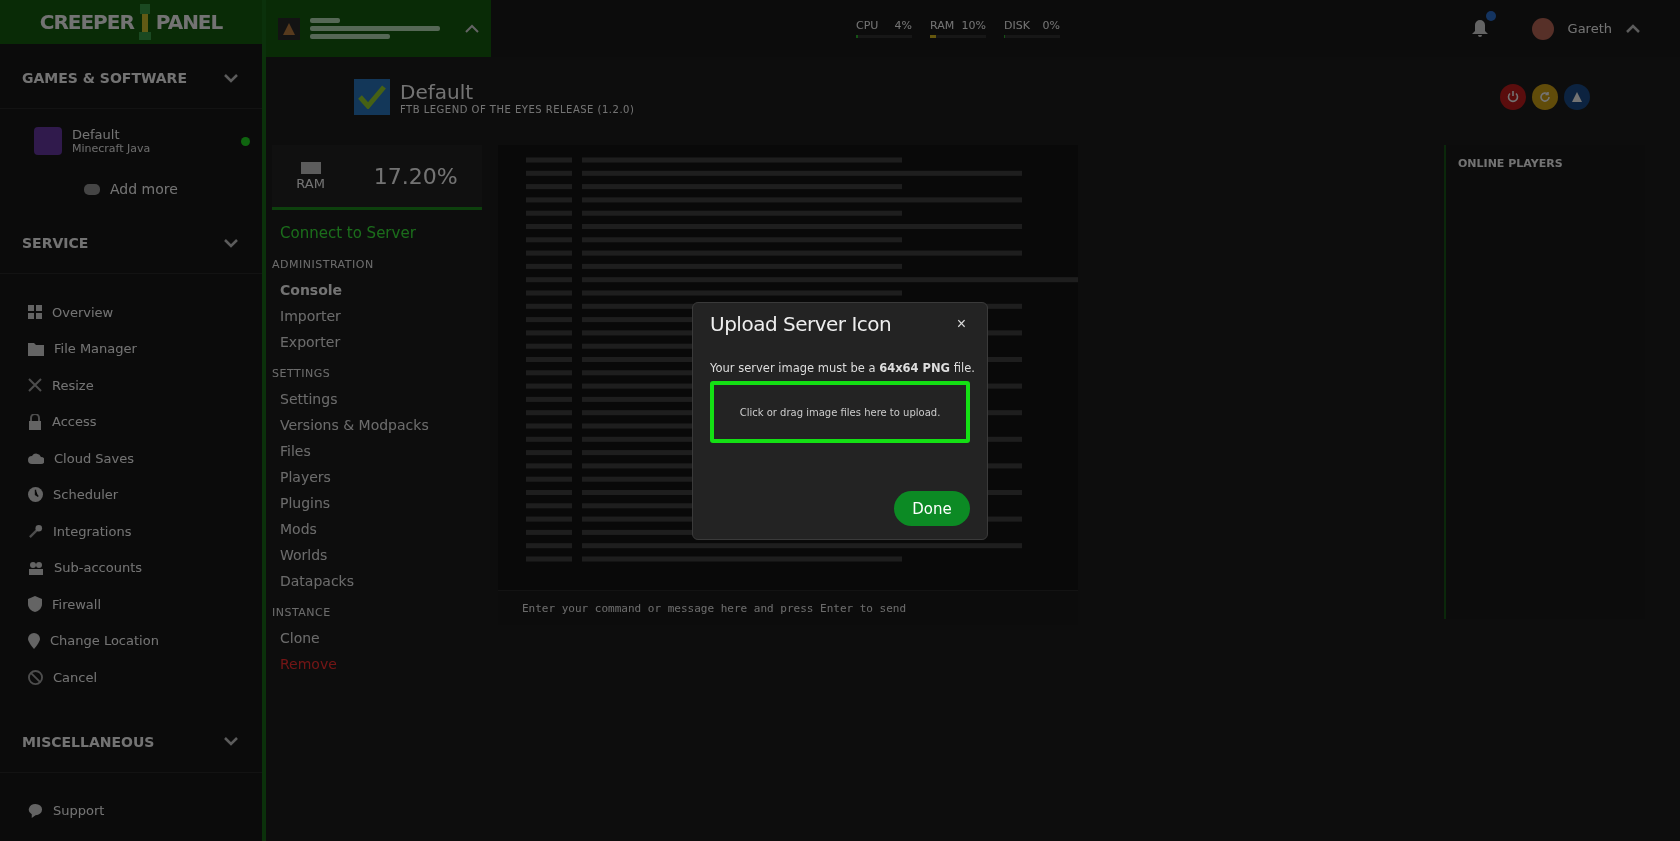 The height and width of the screenshot is (841, 1680). Describe the element at coordinates (48, 141) in the screenshot. I see `server-thumbnail` at that location.